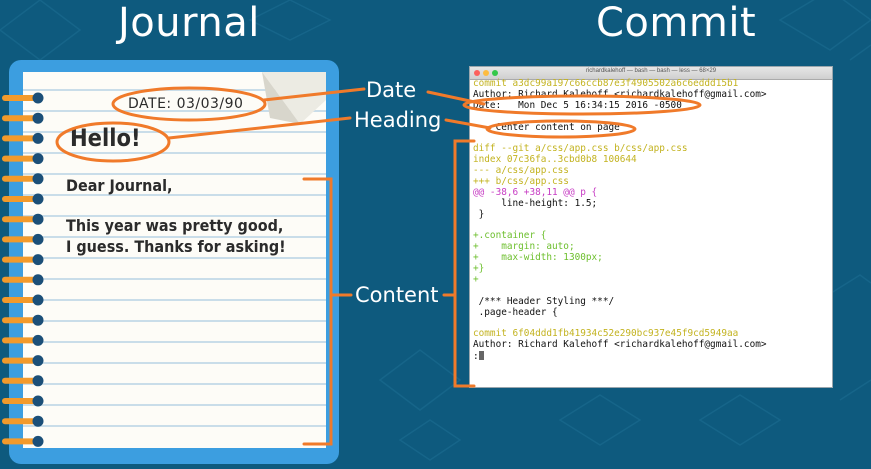 This screenshot has height=469, width=871. What do you see at coordinates (398, 120) in the screenshot?
I see `heading-connector-label: Heading` at bounding box center [398, 120].